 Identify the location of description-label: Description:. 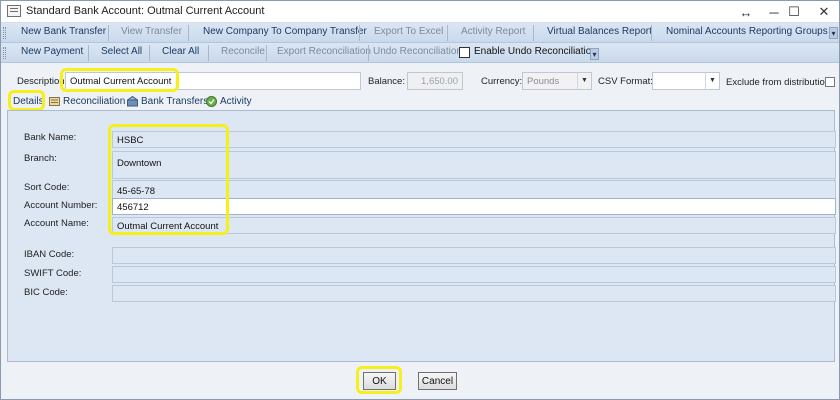
(42, 81).